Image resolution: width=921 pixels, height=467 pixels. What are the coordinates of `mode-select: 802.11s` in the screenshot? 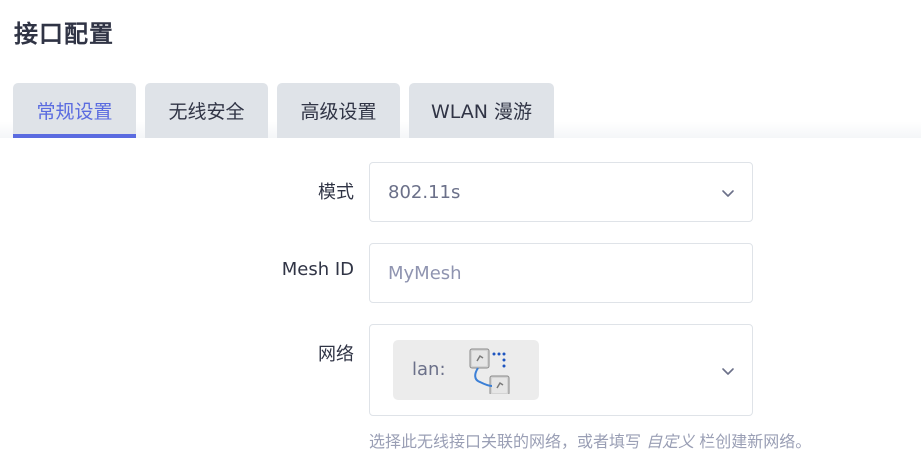 It's located at (561, 192).